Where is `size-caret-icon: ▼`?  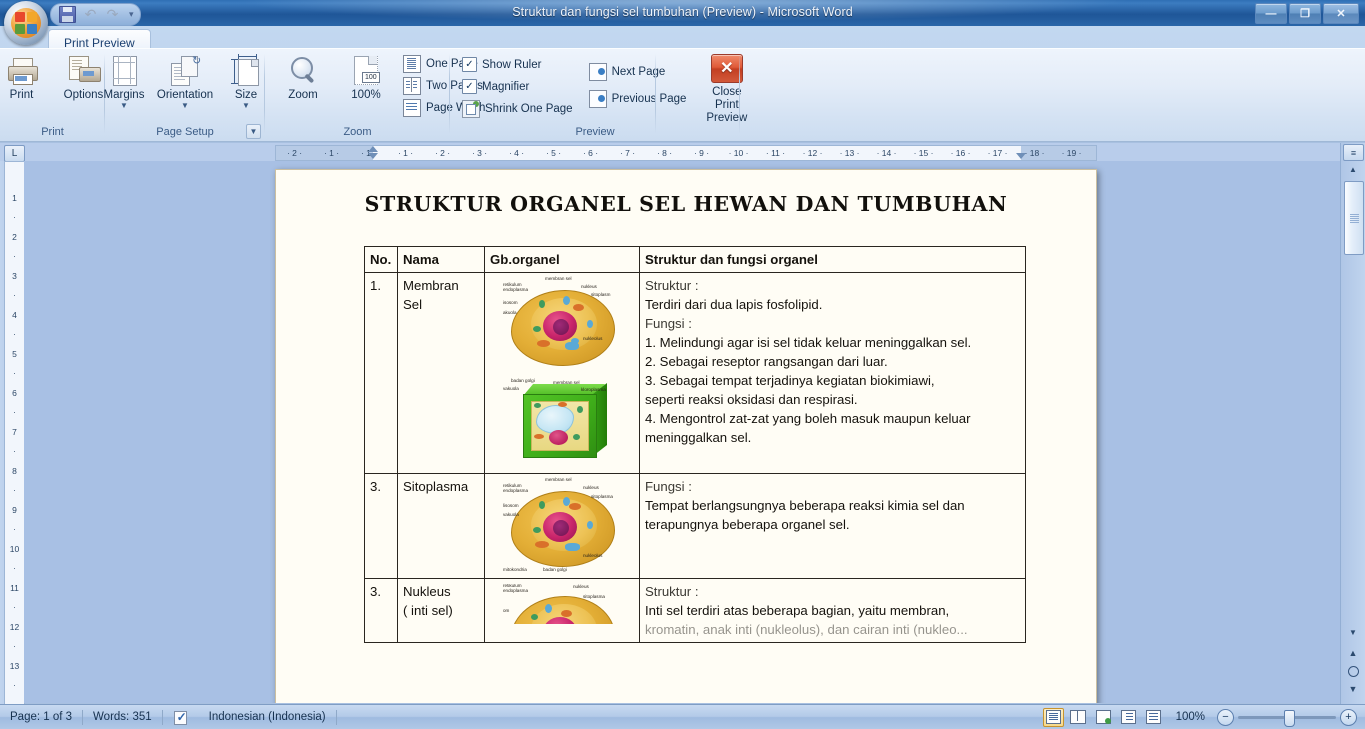
size-caret-icon: ▼ is located at coordinates (246, 106).